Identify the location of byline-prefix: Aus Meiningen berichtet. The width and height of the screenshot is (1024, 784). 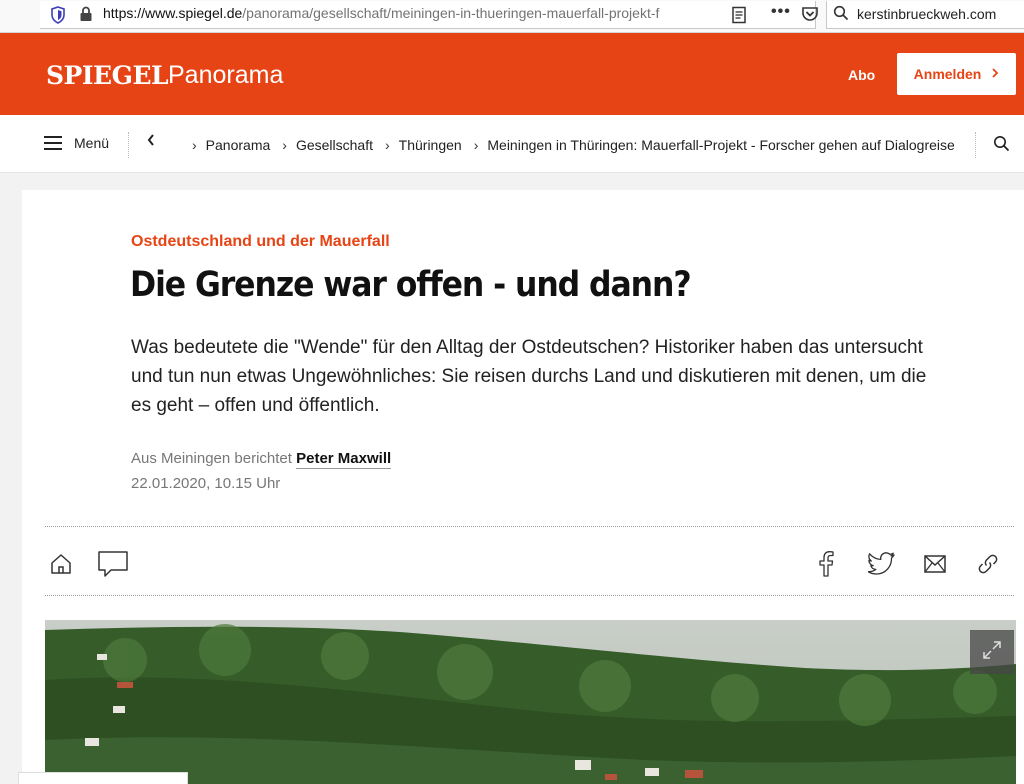
(211, 458).